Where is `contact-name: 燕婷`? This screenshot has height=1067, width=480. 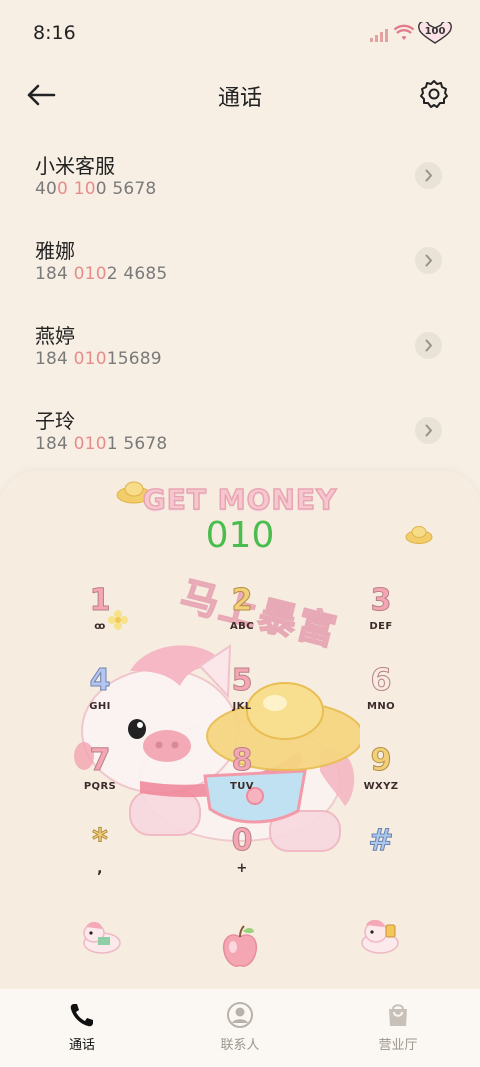
contact-name: 燕婷 is located at coordinates (55, 336).